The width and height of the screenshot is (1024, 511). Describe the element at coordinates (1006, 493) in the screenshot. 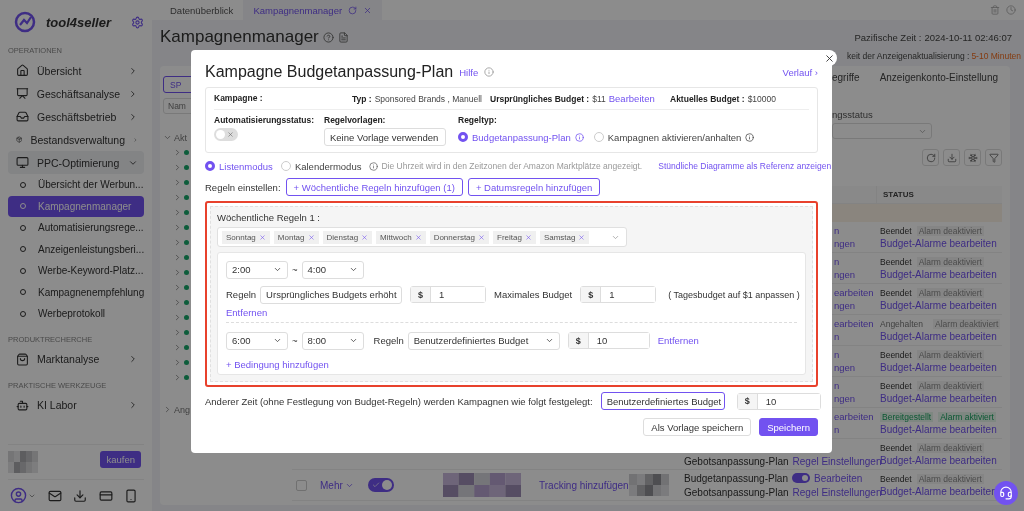

I see `support-button` at that location.